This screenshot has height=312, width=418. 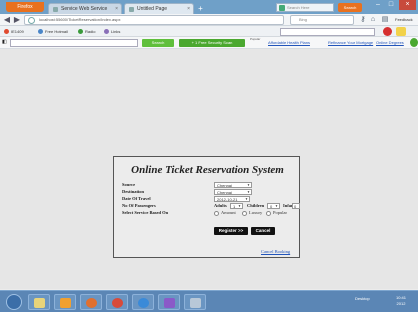 What do you see at coordinates (232, 199) in the screenshot?
I see `date-input: 2012-10-21 ▼` at bounding box center [232, 199].